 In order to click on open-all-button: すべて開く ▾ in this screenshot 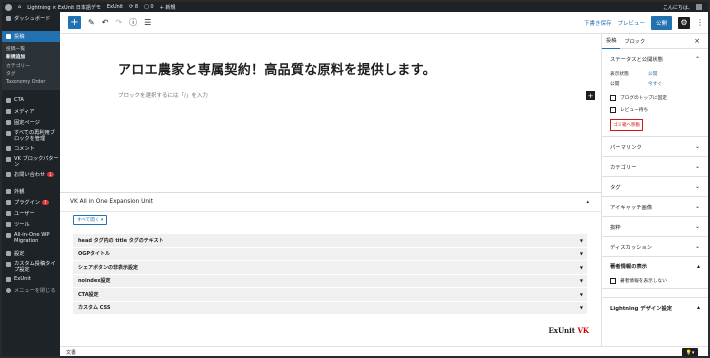, I will do `click(90, 220)`.